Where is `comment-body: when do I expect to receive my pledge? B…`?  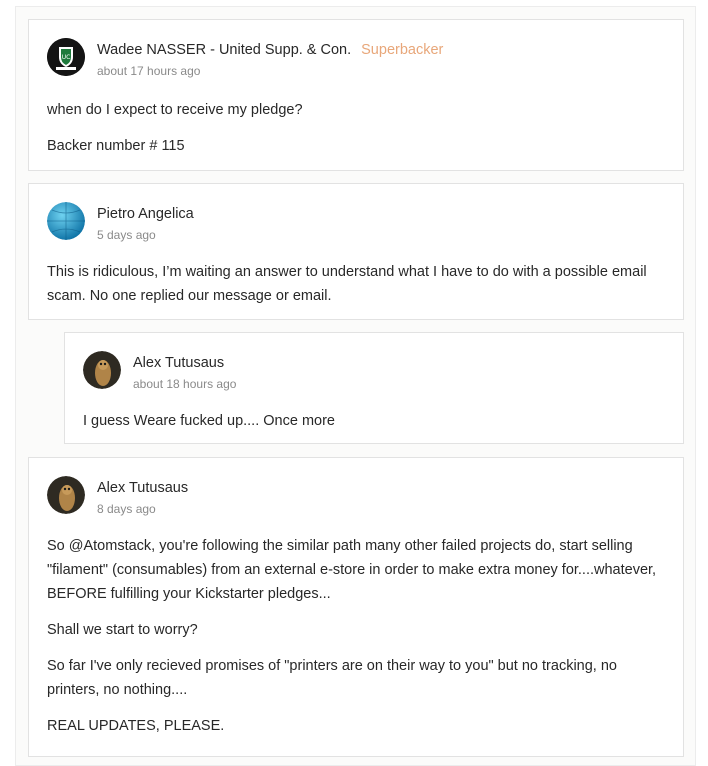 comment-body: when do I expect to receive my pledge? B… is located at coordinates (357, 128).